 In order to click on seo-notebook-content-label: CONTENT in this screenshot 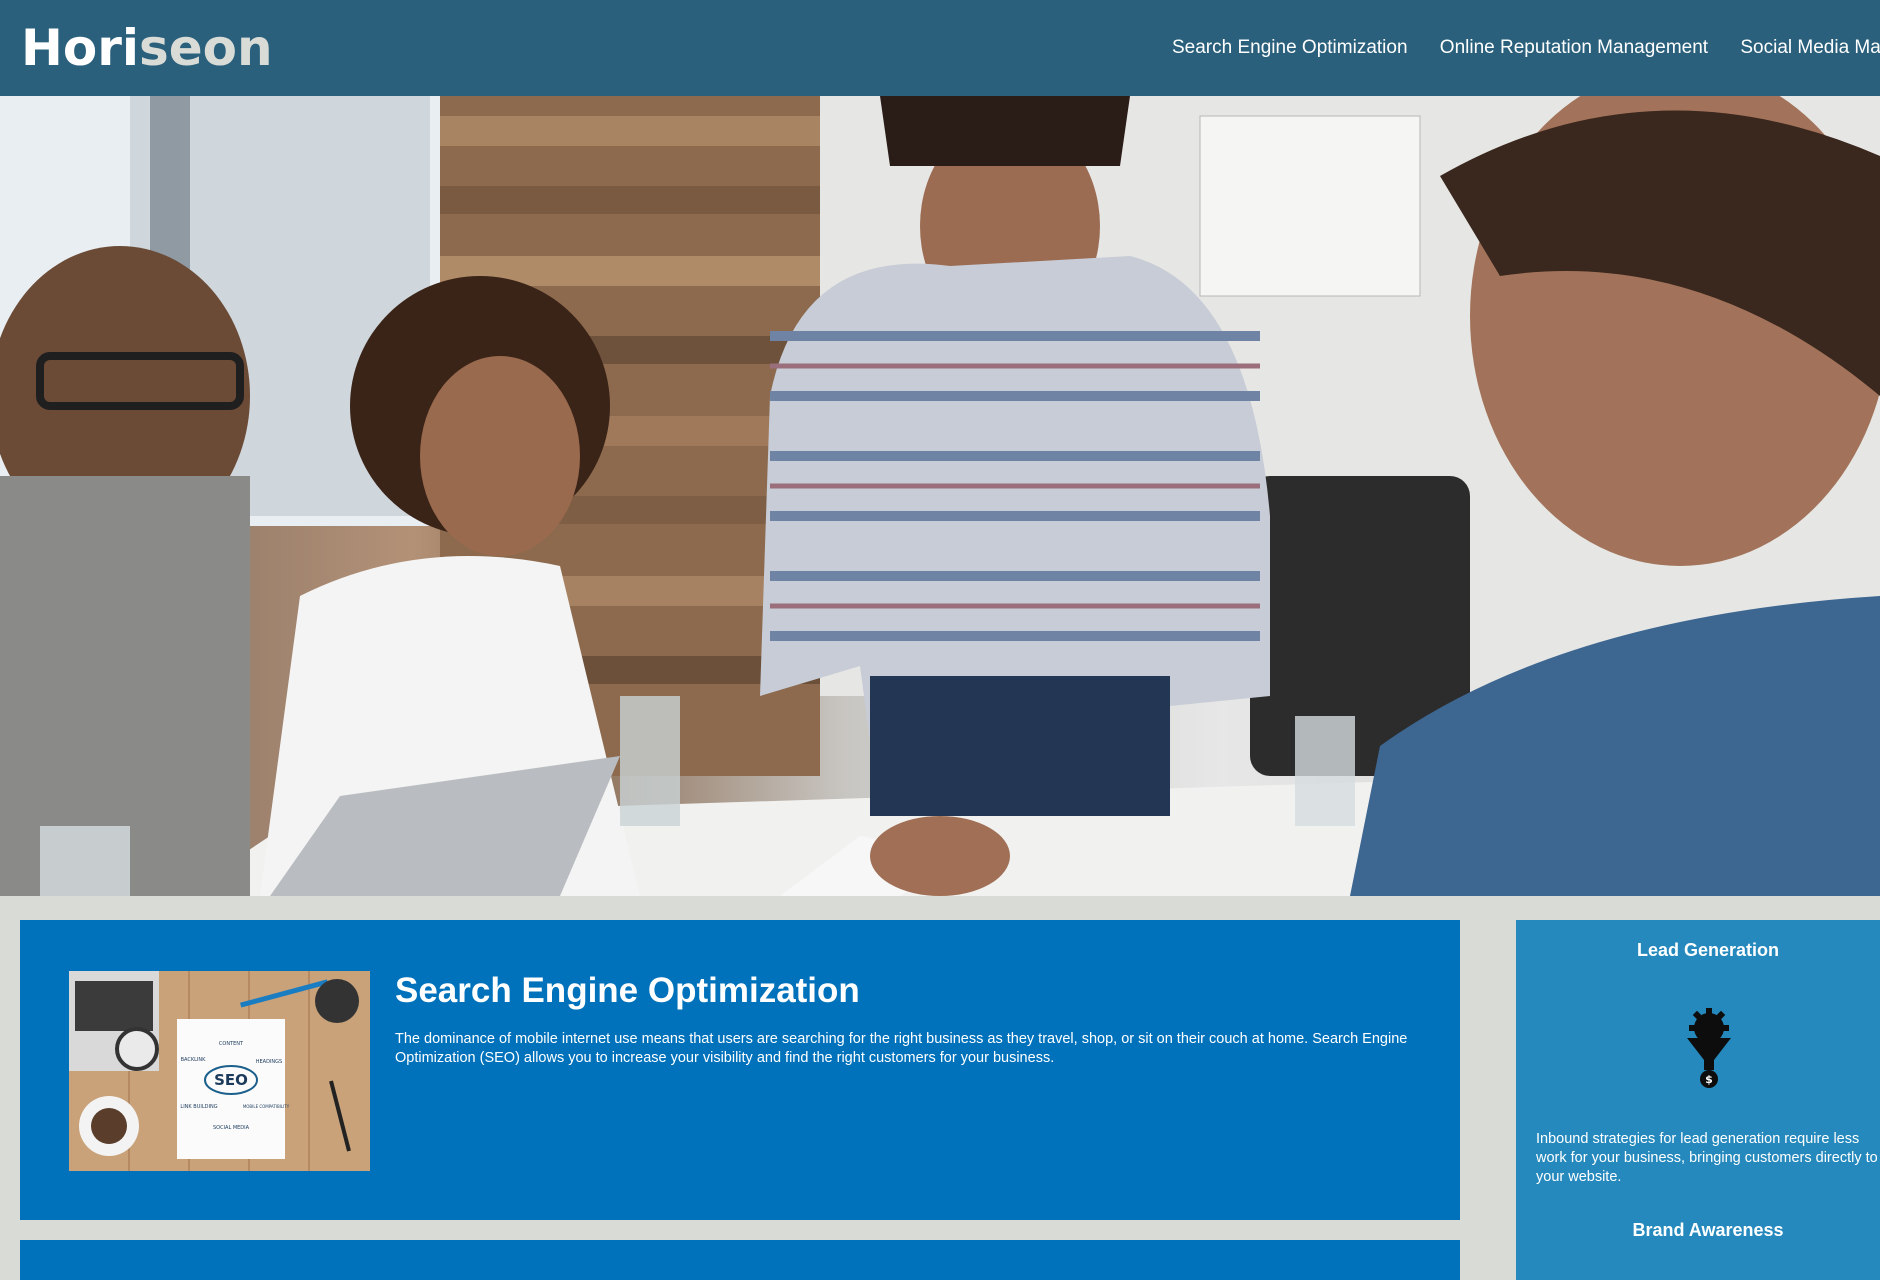, I will do `click(231, 1044)`.